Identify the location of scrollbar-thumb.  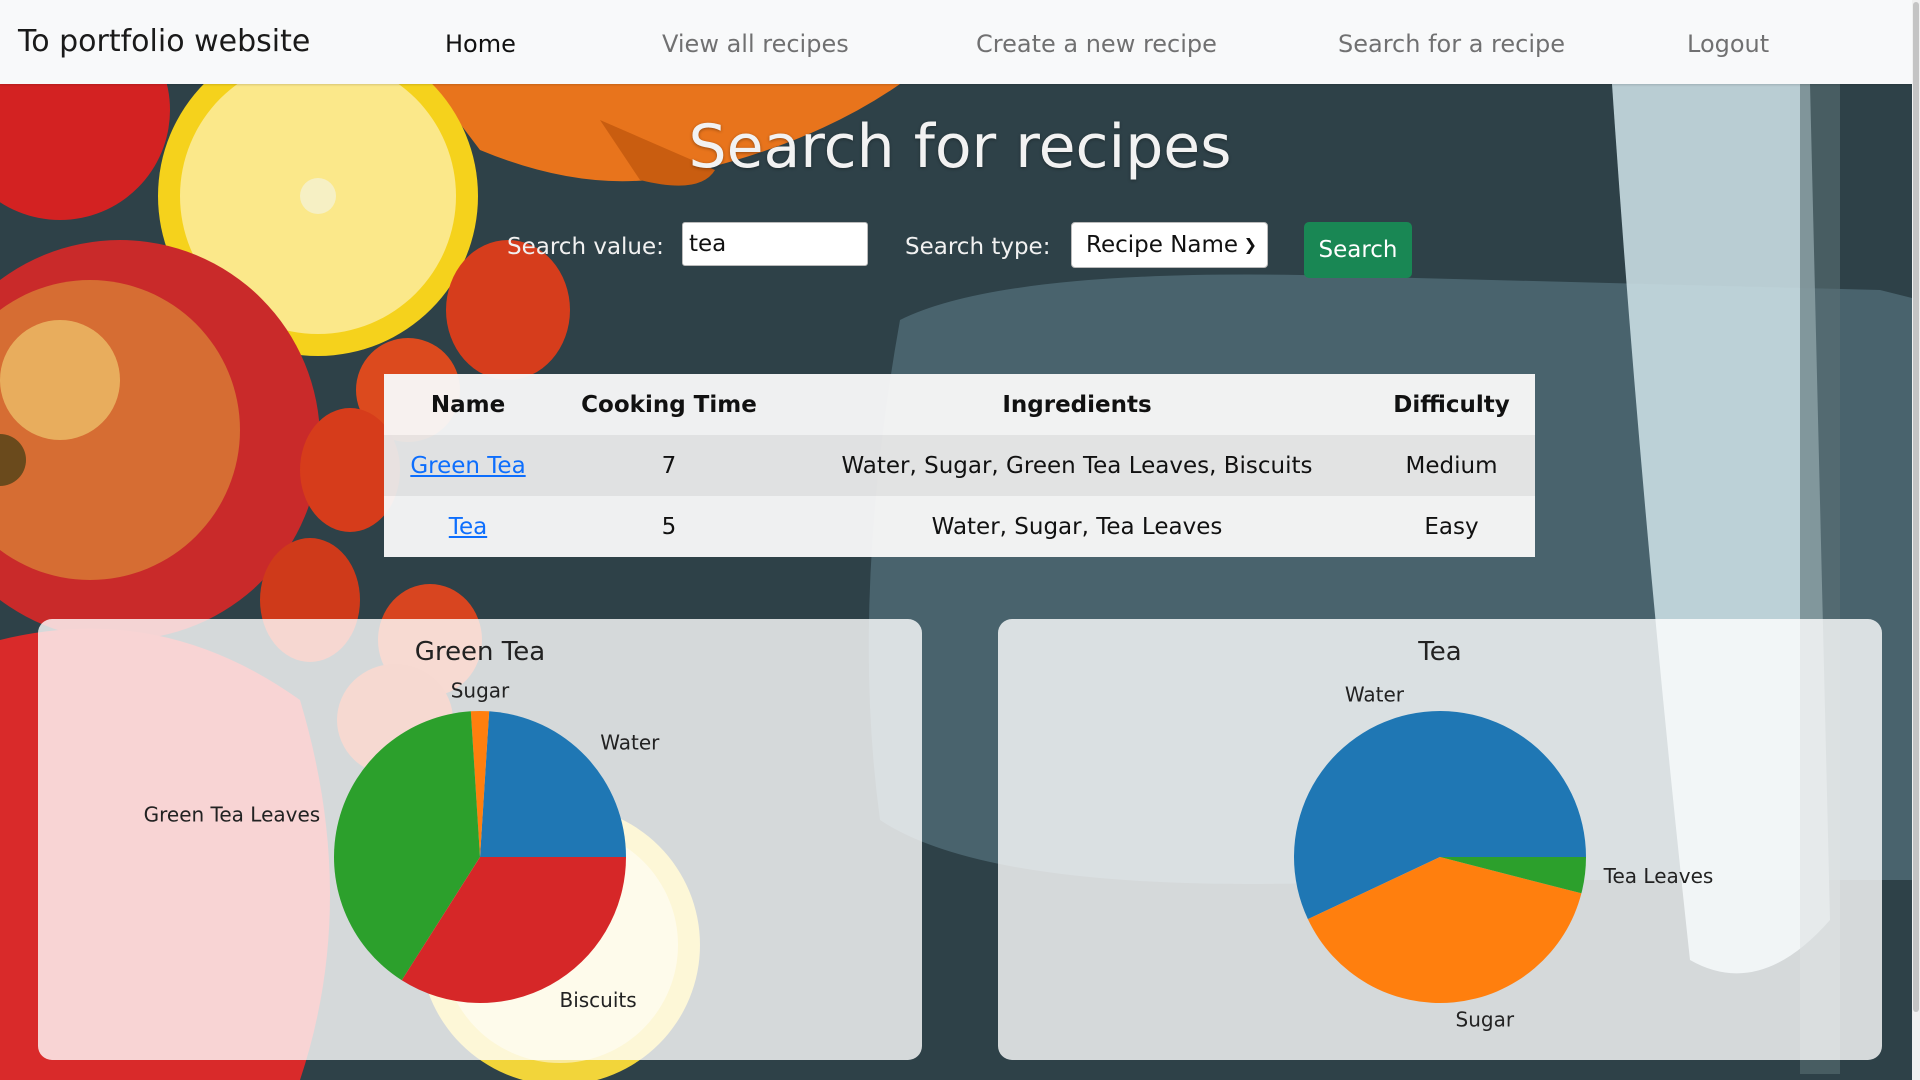
(1916, 507).